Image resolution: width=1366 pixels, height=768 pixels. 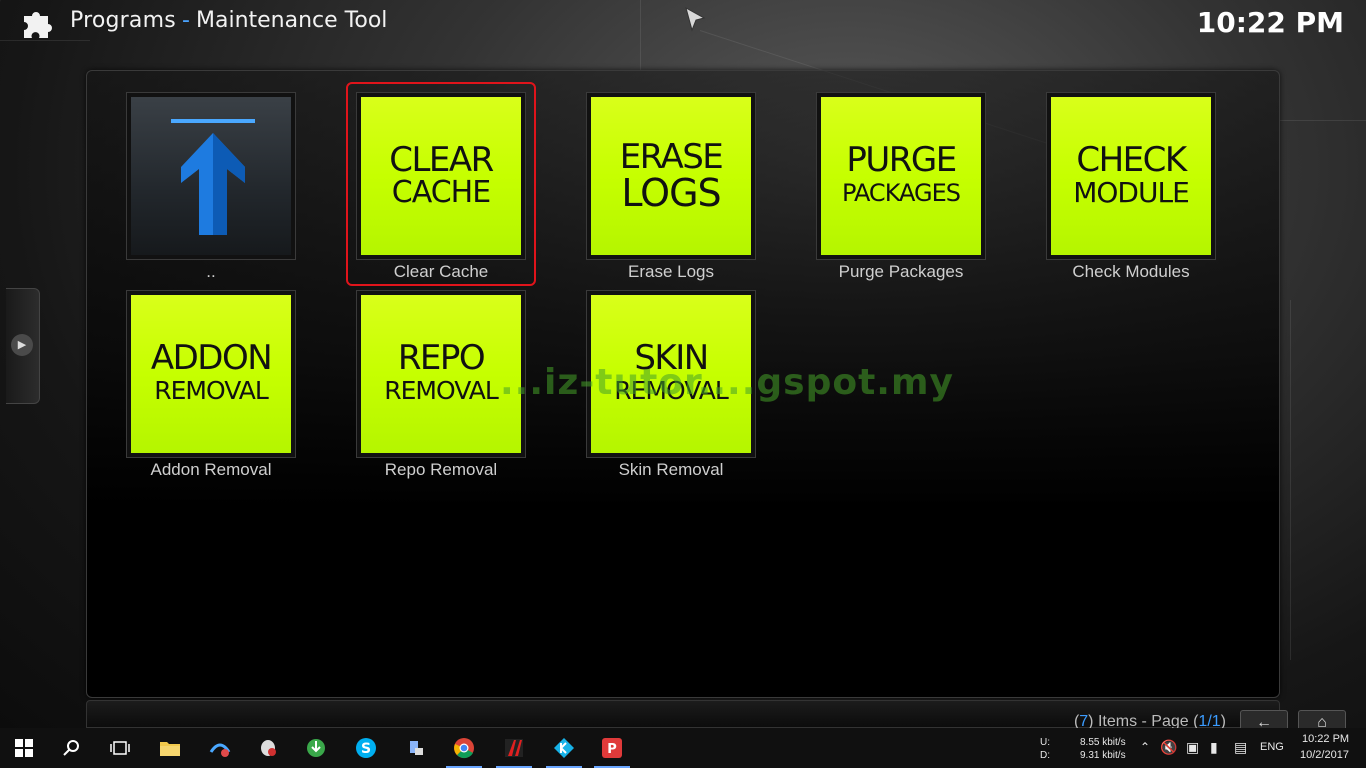 I want to click on art-line1: CLEAR, so click(x=441, y=160).